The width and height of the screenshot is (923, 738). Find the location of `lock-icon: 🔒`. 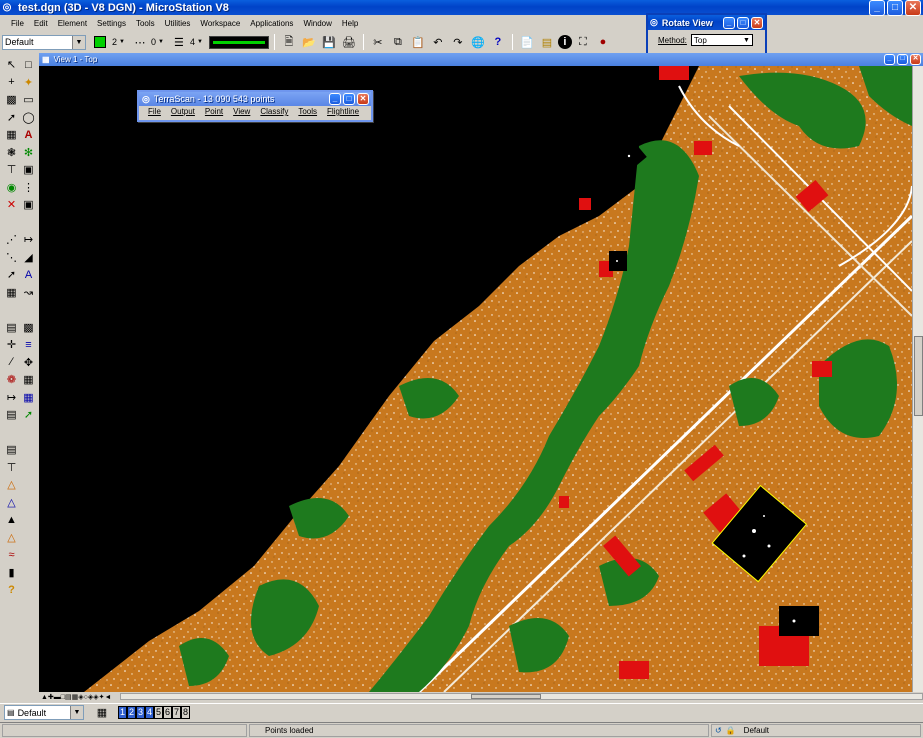

lock-icon: 🔒 is located at coordinates (731, 730).